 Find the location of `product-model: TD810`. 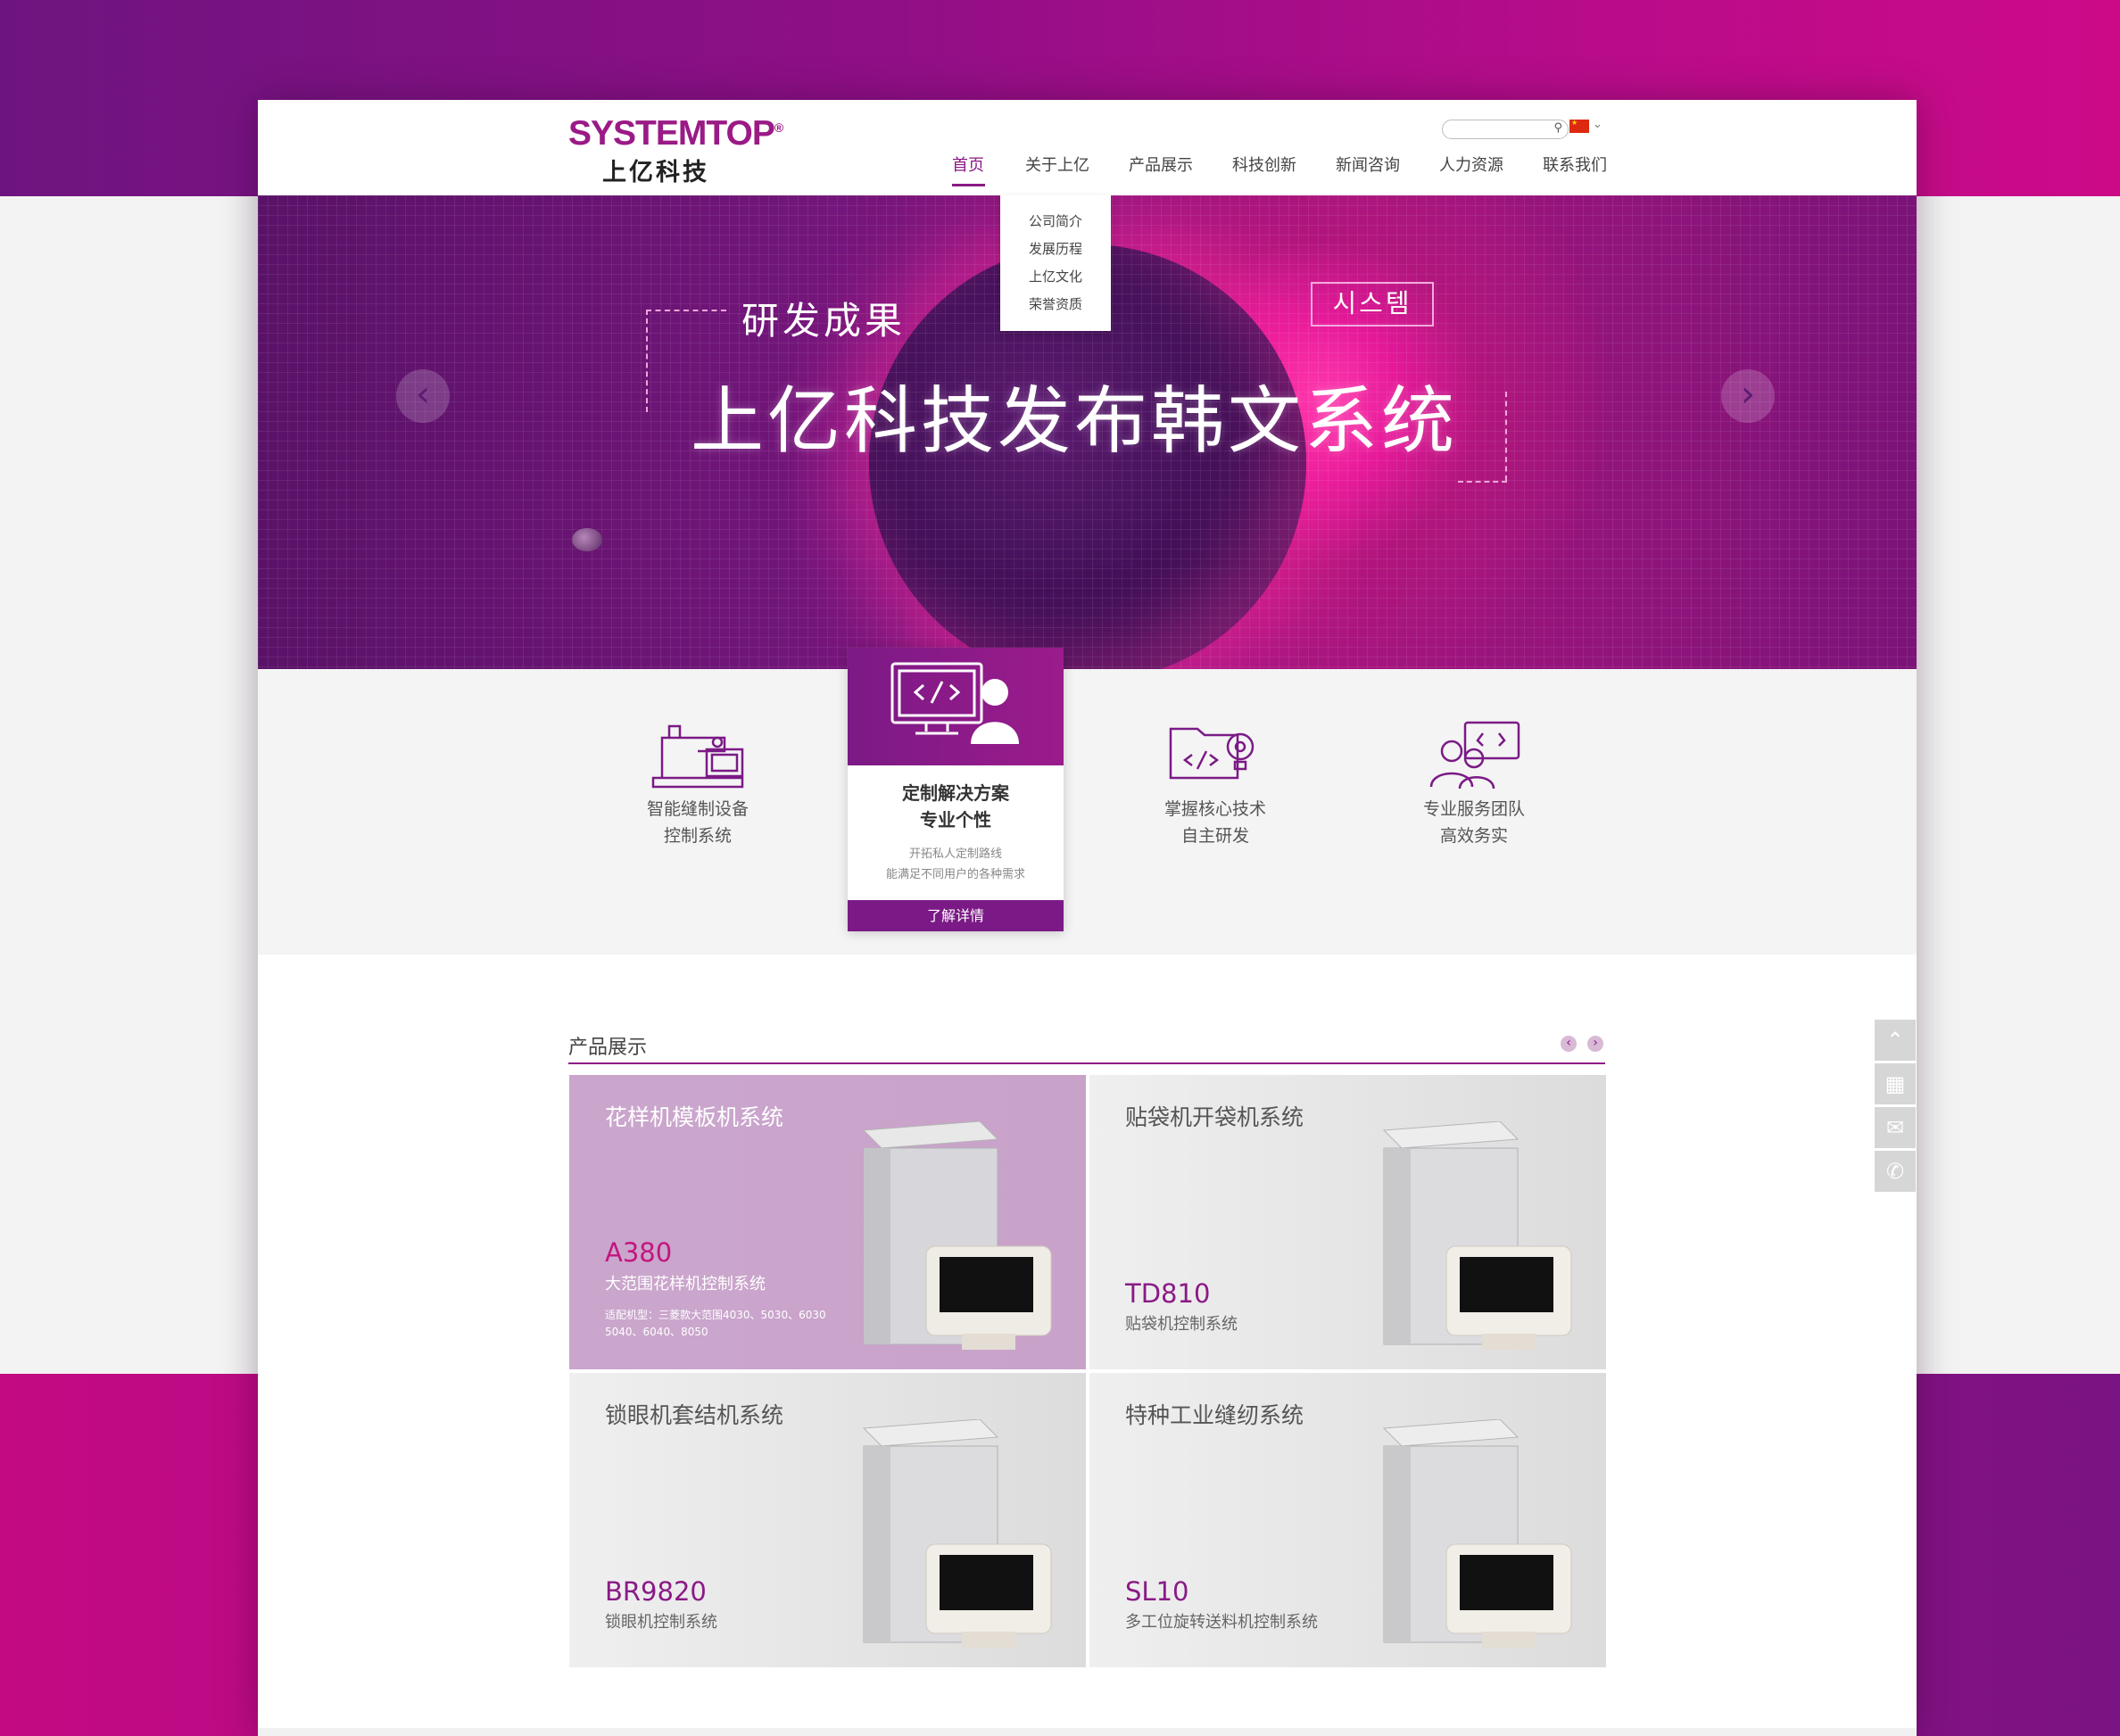

product-model: TD810 is located at coordinates (1168, 1293).